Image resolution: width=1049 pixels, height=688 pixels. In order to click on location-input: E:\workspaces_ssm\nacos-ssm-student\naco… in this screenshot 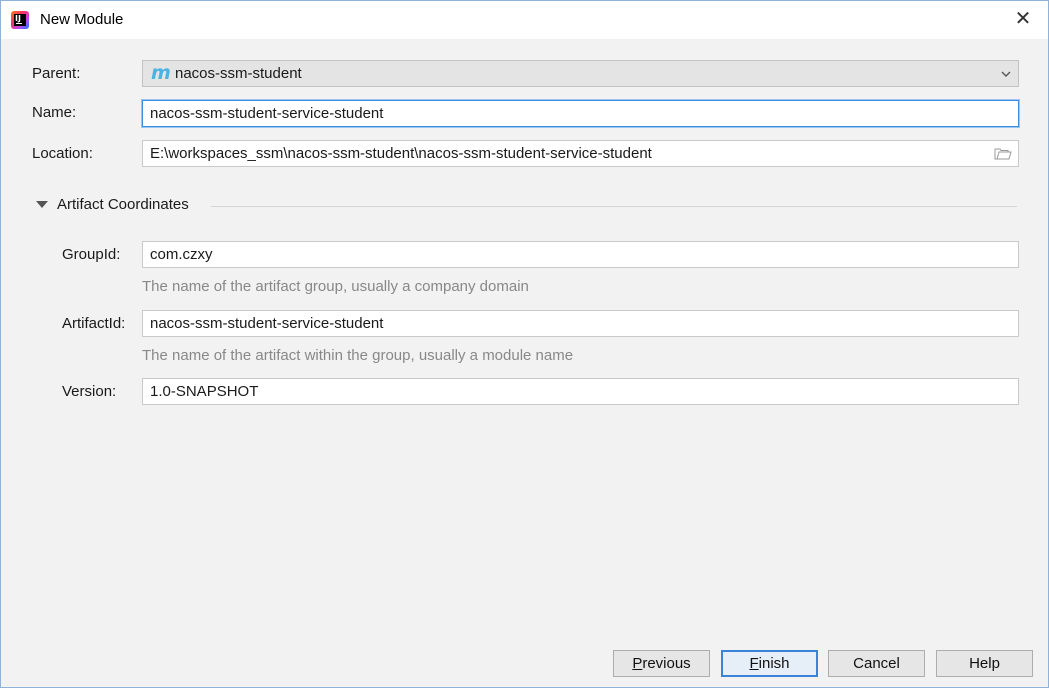, I will do `click(580, 153)`.